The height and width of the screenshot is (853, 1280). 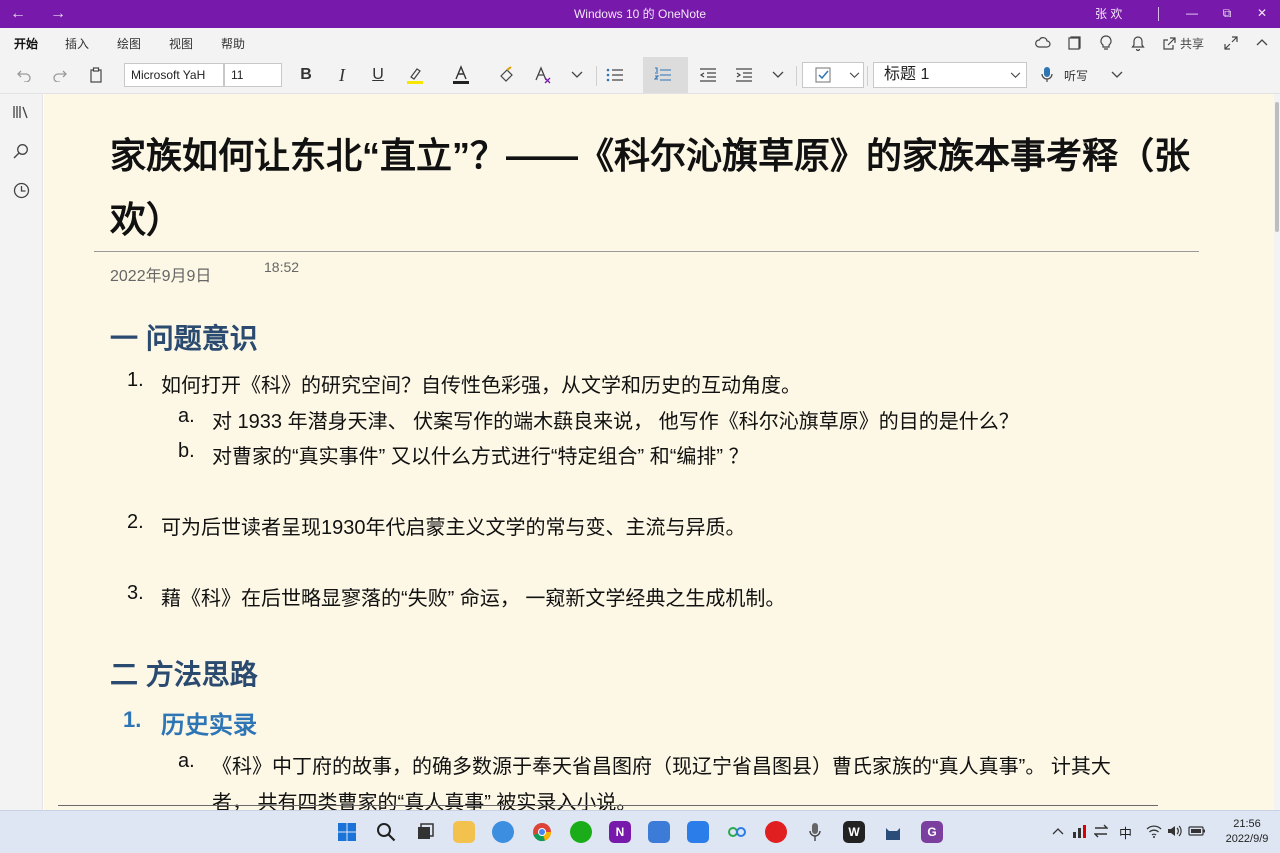 I want to click on cat-app-icon, so click(x=893, y=832).